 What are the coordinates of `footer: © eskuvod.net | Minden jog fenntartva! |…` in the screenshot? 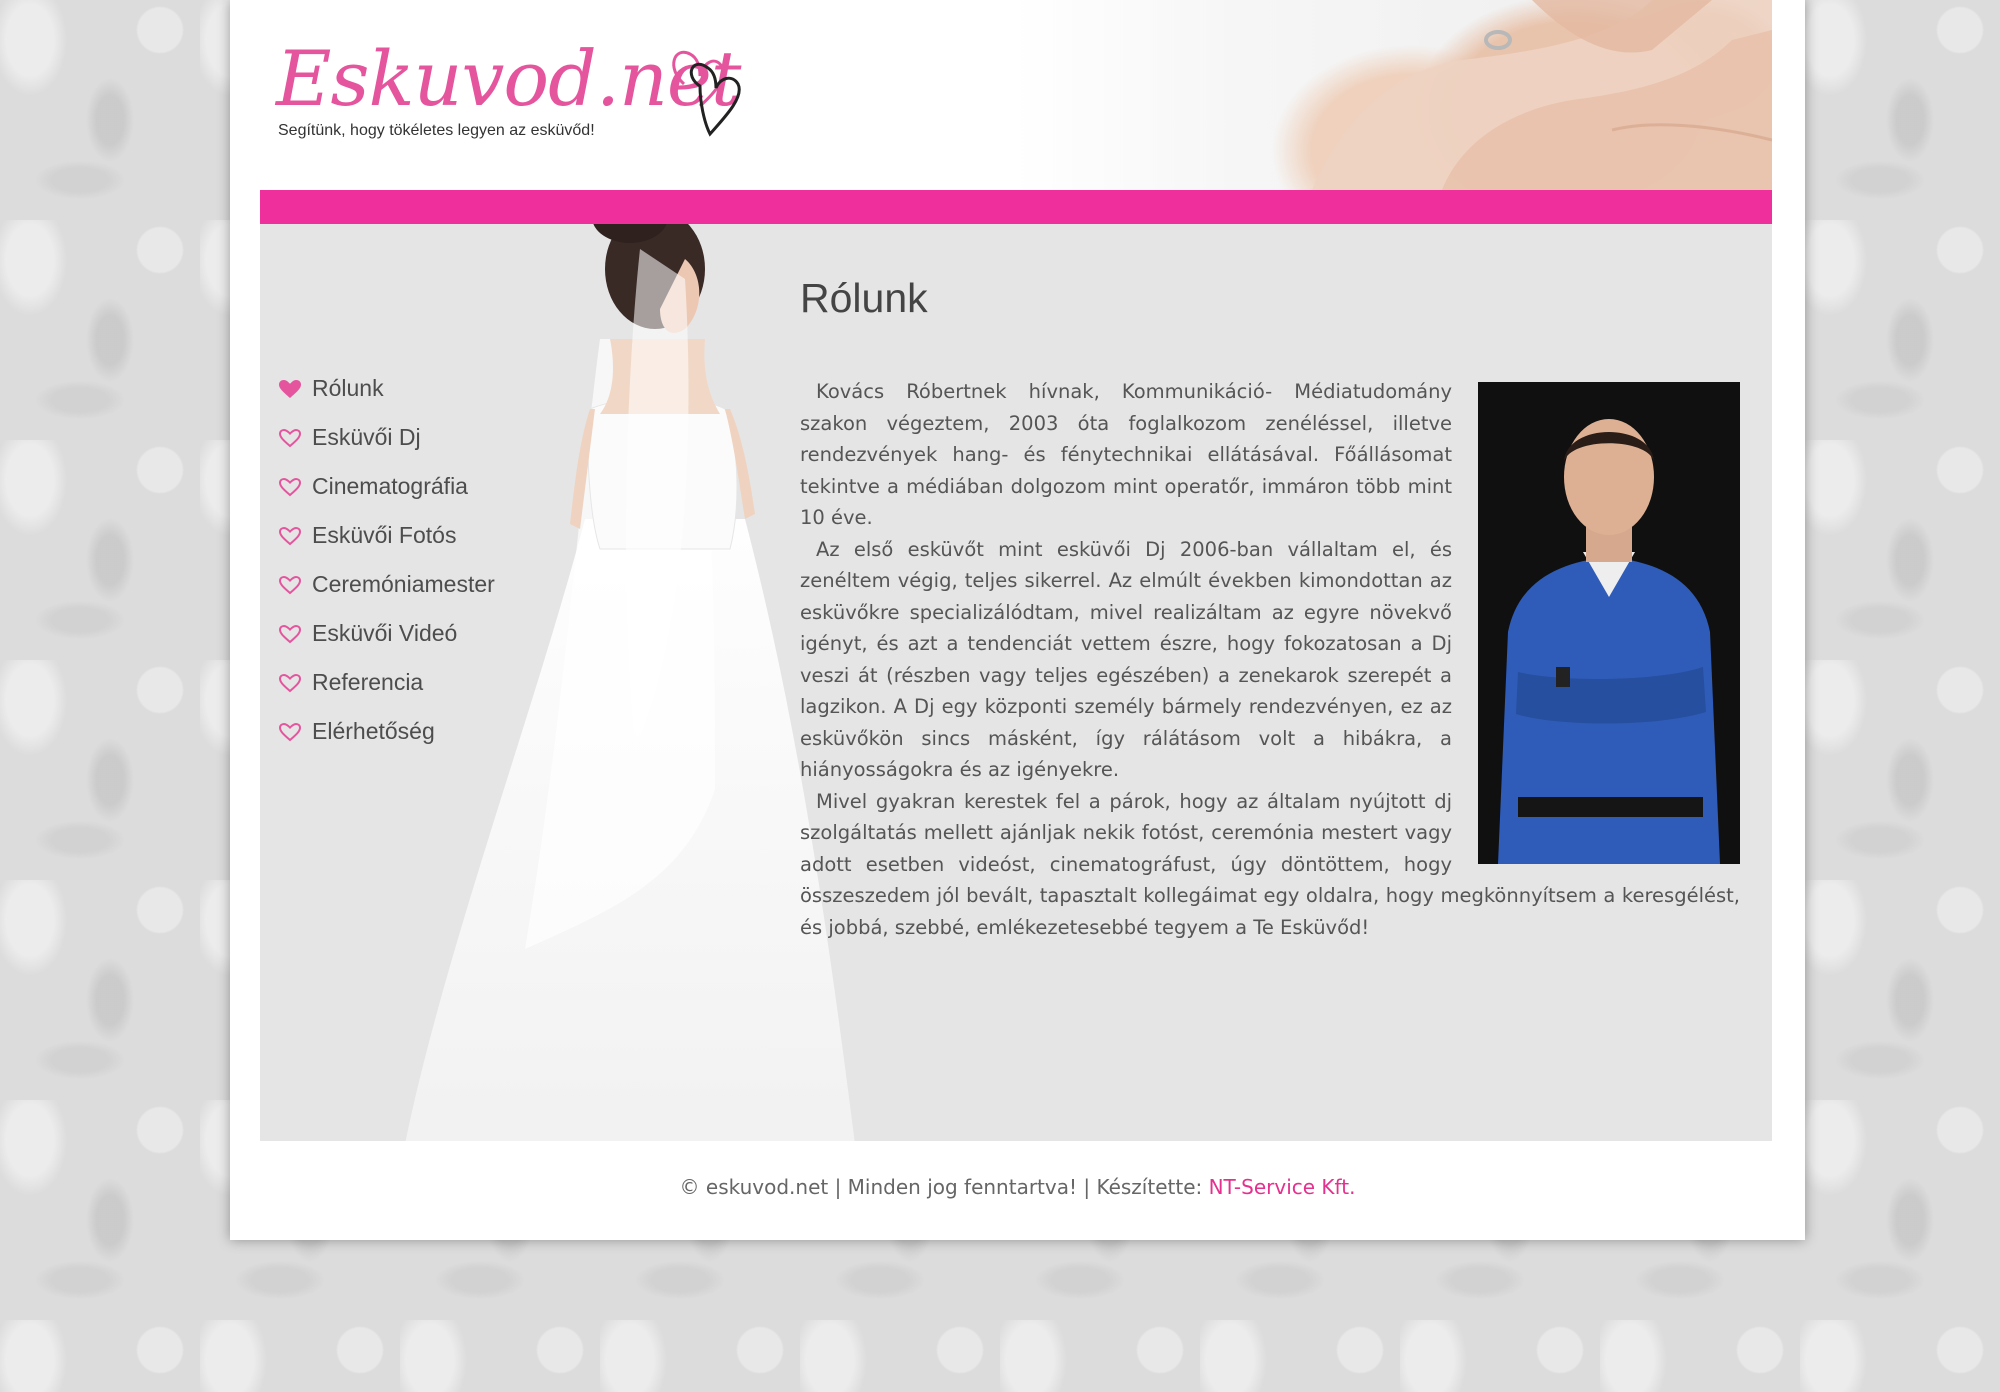 It's located at (1017, 1187).